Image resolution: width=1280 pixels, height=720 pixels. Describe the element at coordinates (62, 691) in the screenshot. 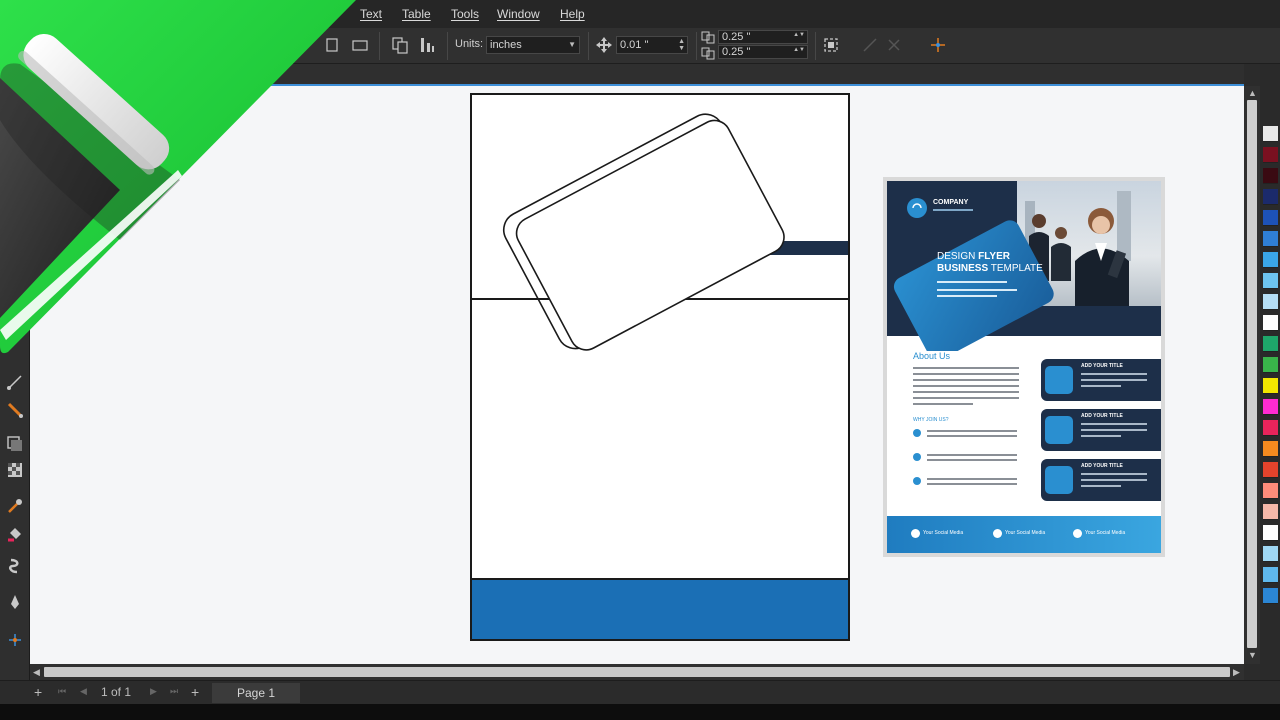

I see `first-page-icon: ⏮` at that location.